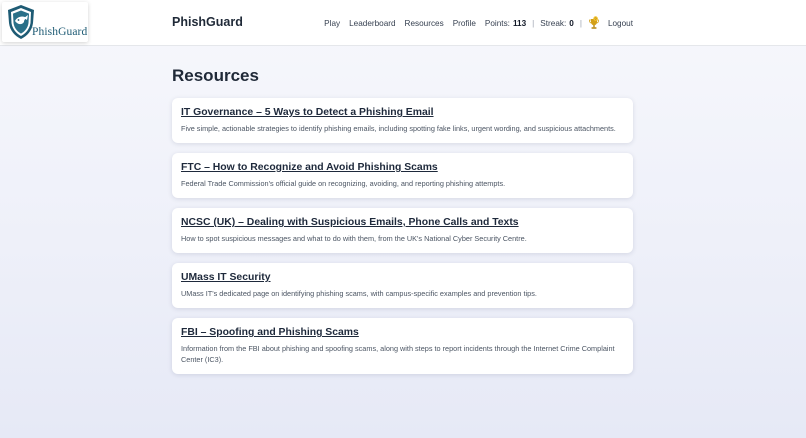 The width and height of the screenshot is (806, 438). Describe the element at coordinates (45, 22) in the screenshot. I see `logo: PhishGuard` at that location.